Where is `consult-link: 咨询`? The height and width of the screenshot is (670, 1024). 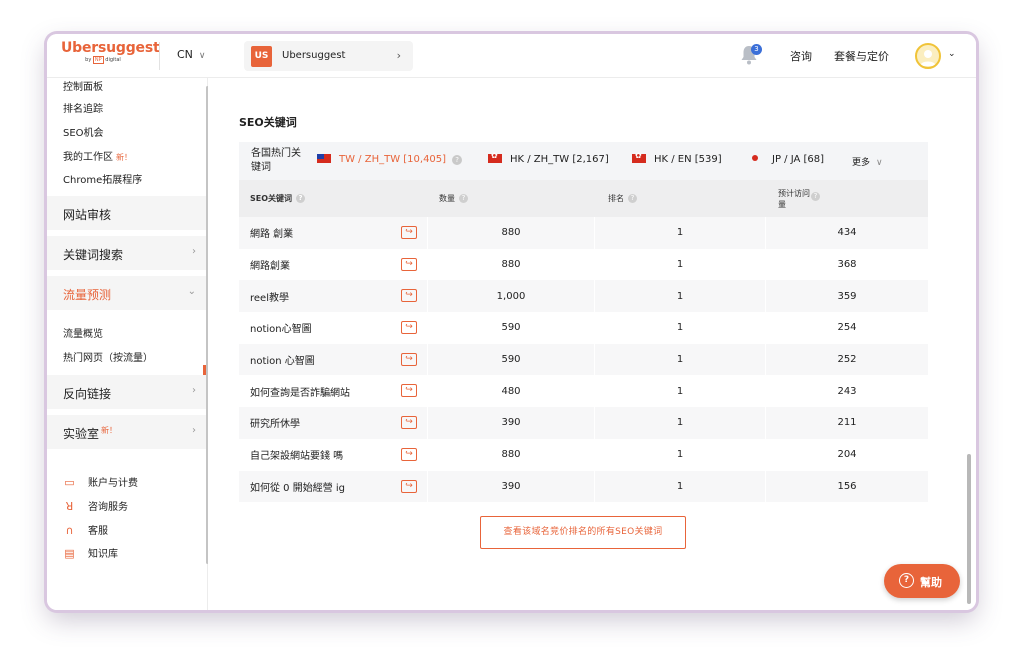
consult-link: 咨询 is located at coordinates (801, 56).